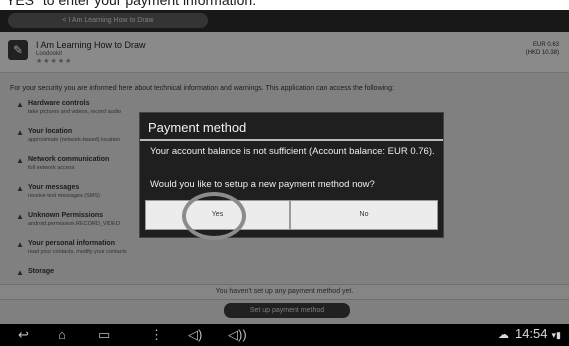 This screenshot has width=569, height=346. I want to click on recent-apps-icon: ▭, so click(104, 335).